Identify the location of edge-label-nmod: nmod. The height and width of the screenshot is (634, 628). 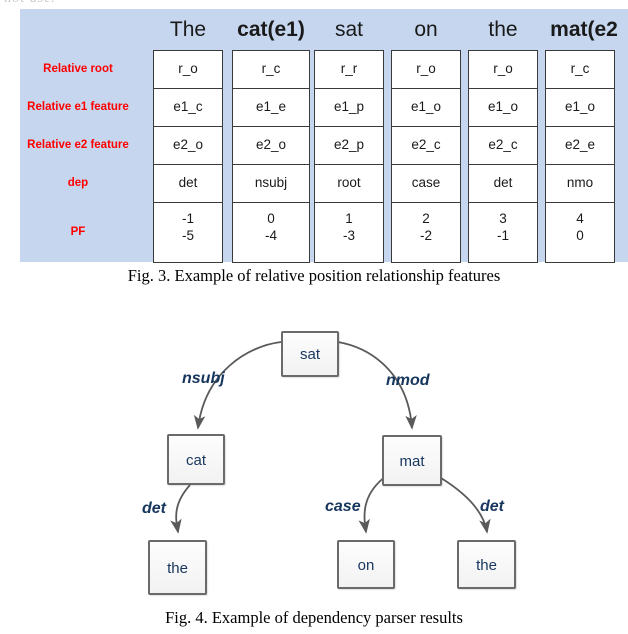
(408, 380).